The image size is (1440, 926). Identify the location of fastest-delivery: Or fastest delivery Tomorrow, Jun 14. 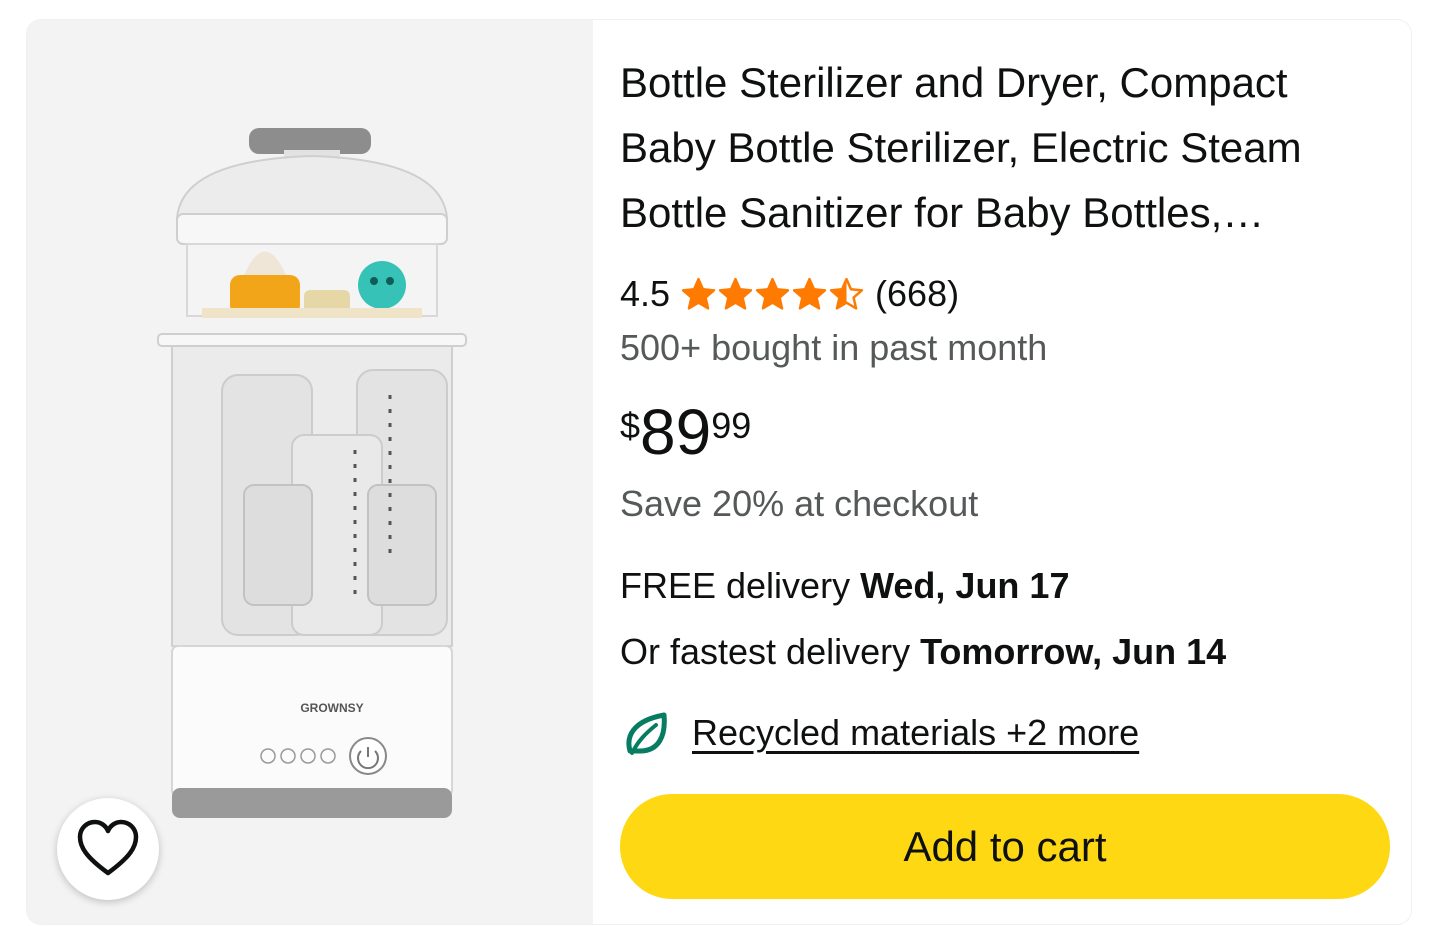
(1005, 652).